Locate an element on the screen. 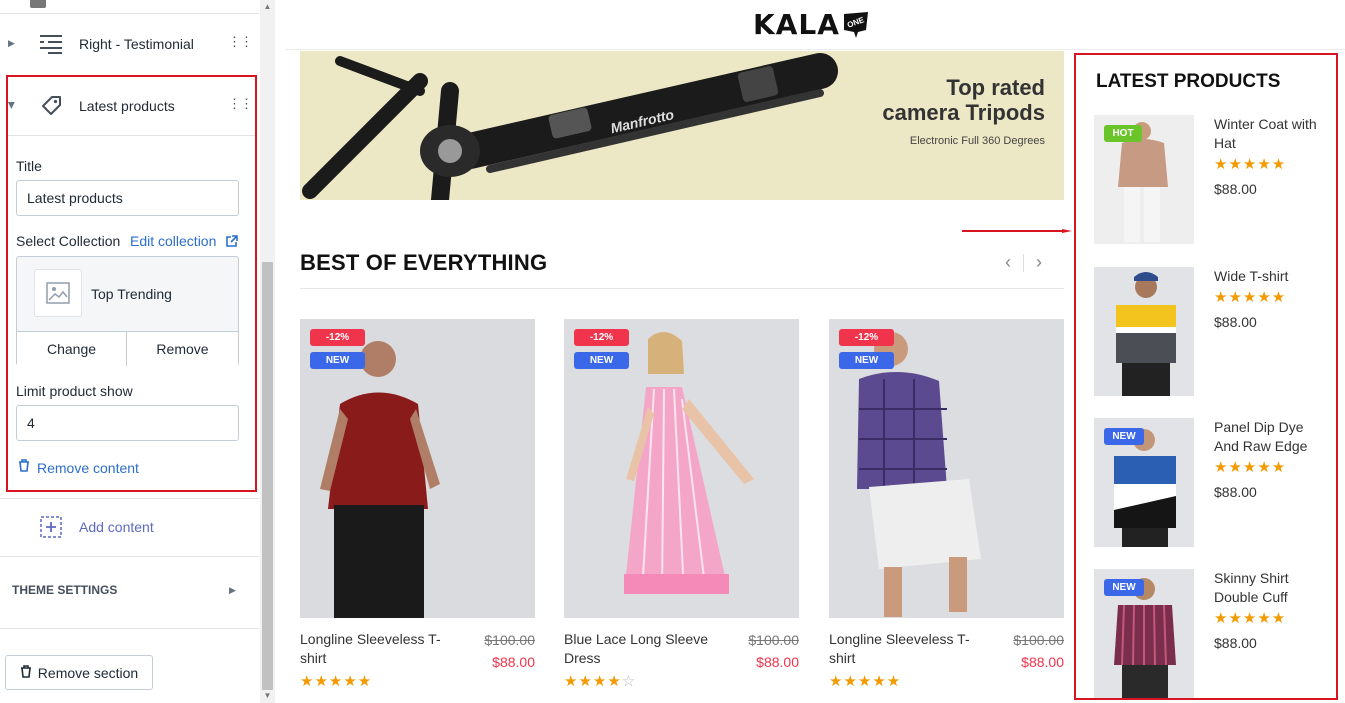  chevron-right-icon: › is located at coordinates (1039, 262).